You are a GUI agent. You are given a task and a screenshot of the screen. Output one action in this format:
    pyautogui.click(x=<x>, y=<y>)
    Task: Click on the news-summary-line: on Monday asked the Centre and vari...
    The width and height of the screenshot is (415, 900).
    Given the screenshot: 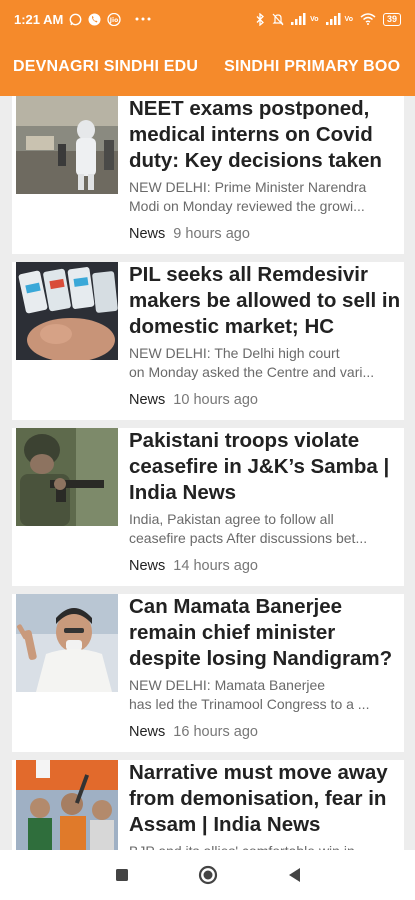 What is the action you would take?
    pyautogui.click(x=252, y=372)
    